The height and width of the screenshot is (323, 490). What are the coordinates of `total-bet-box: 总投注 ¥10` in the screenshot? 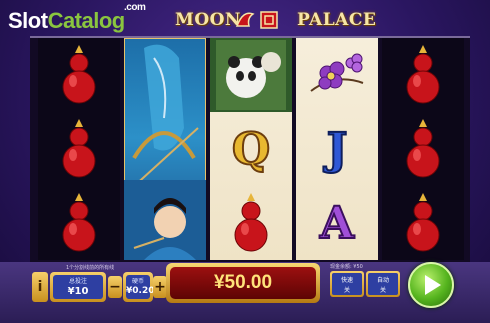 It's located at (78, 287).